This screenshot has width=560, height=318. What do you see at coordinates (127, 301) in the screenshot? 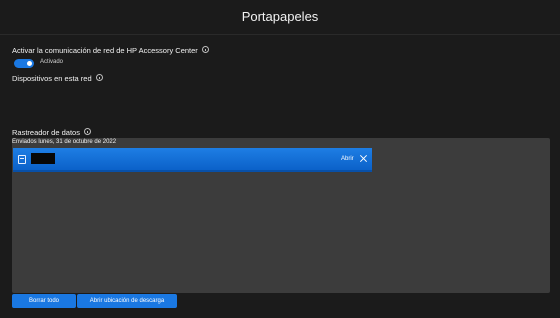
I see `open-download-location-button: Abrir ubicación de descarga` at bounding box center [127, 301].